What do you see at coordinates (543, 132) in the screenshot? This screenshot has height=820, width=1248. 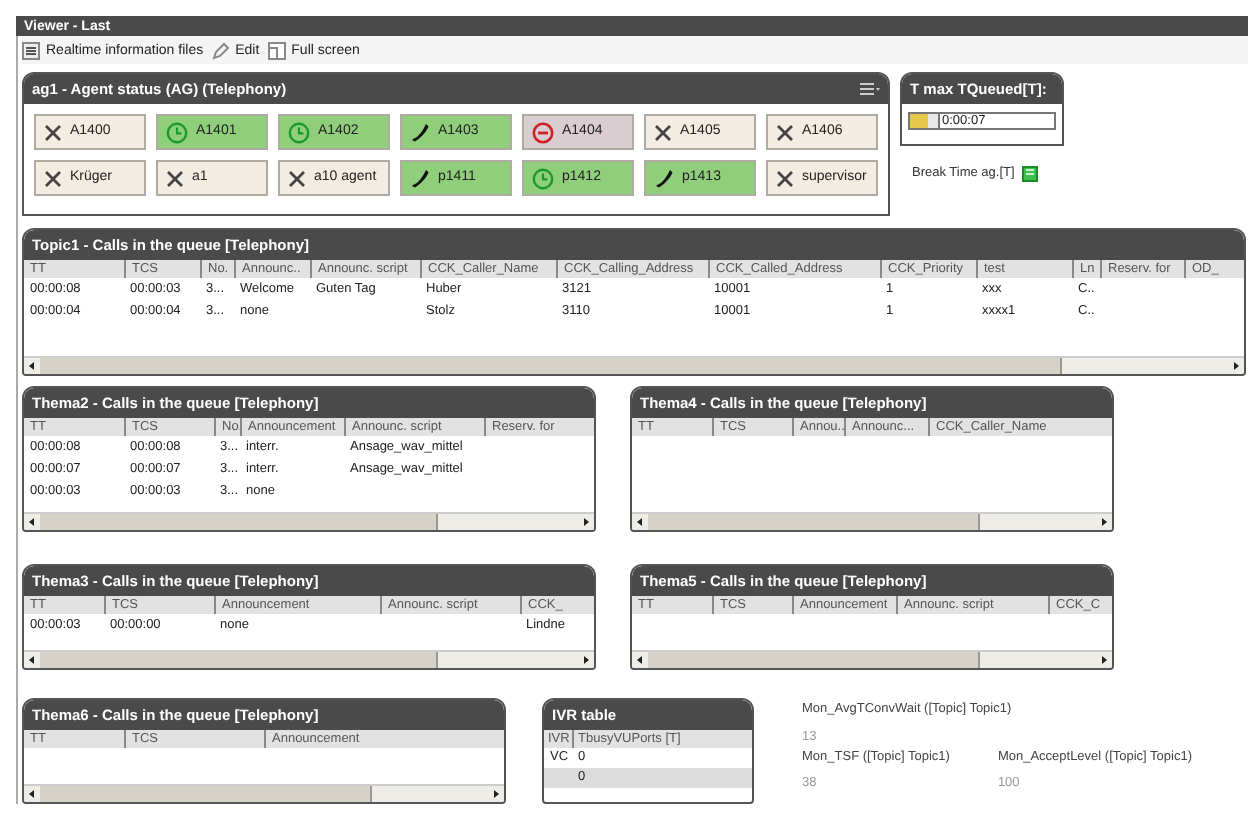 I see `no-entry-icon` at bounding box center [543, 132].